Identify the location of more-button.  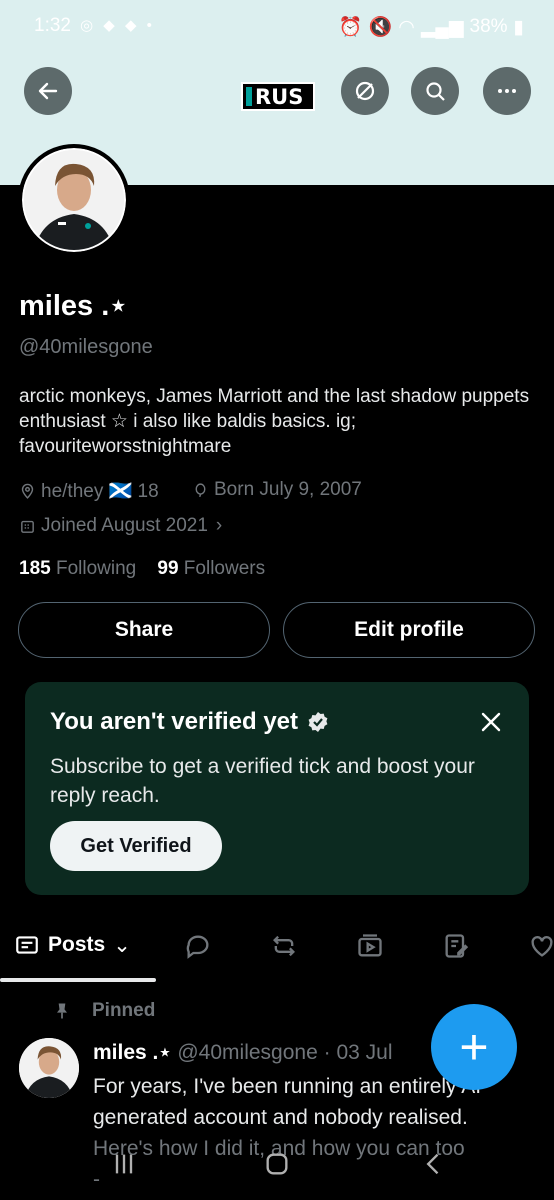
(507, 91).